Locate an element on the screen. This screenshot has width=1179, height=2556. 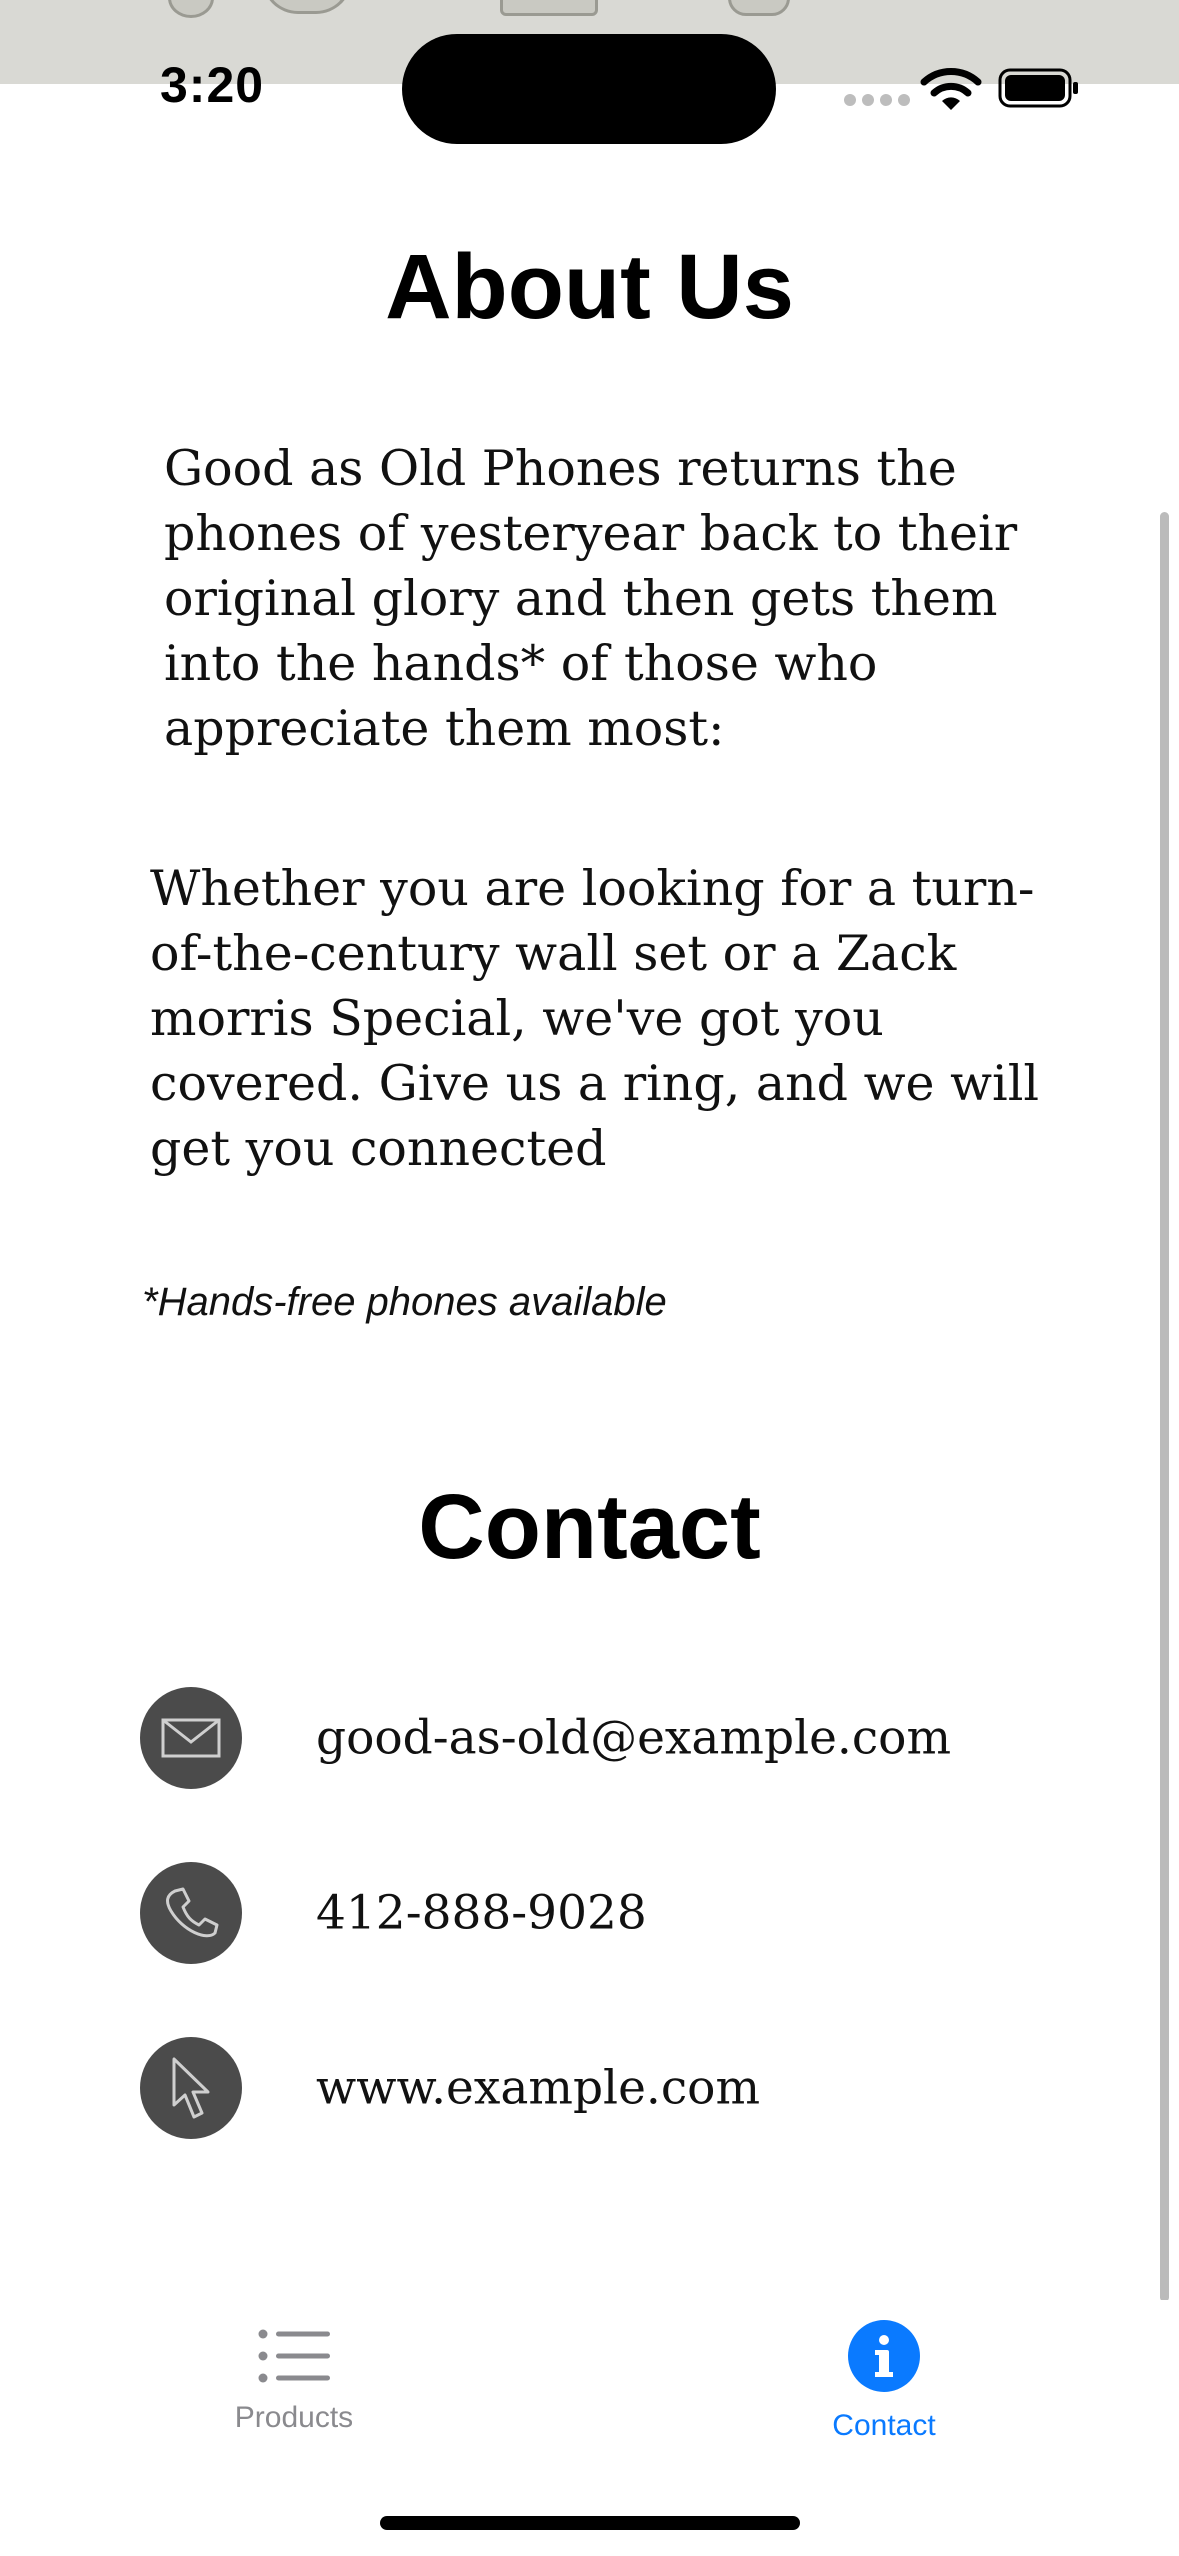
tab-products-label: Products is located at coordinates (294, 2417).